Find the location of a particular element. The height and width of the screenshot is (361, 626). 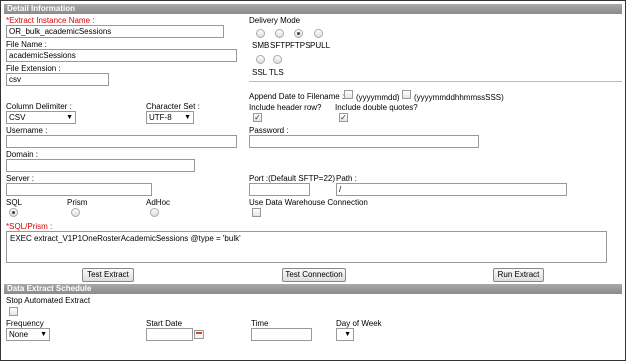

include-quotes-label: Include double quotes? is located at coordinates (376, 107).